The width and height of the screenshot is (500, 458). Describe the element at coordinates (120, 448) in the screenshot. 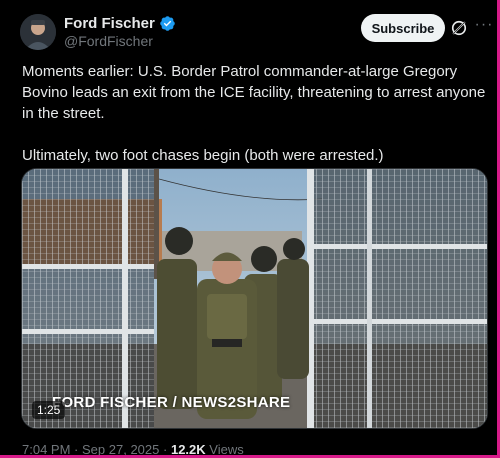

I see `tweet-date: Sep 27, 2025` at that location.